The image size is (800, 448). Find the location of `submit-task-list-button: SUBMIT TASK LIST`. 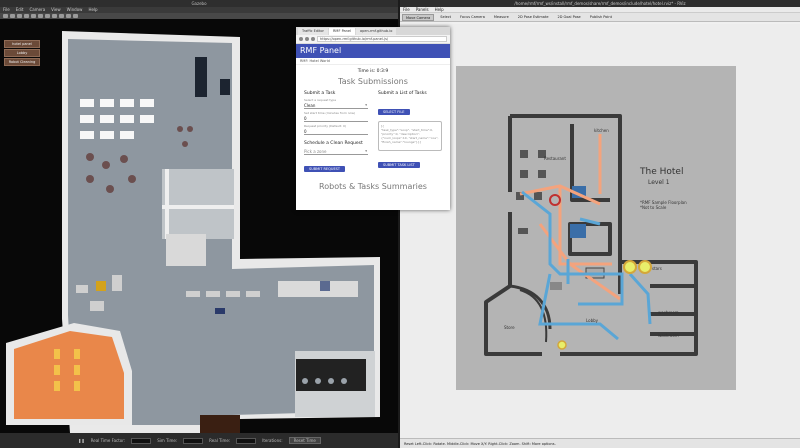

submit-task-list-button: SUBMIT TASK LIST is located at coordinates (399, 165).